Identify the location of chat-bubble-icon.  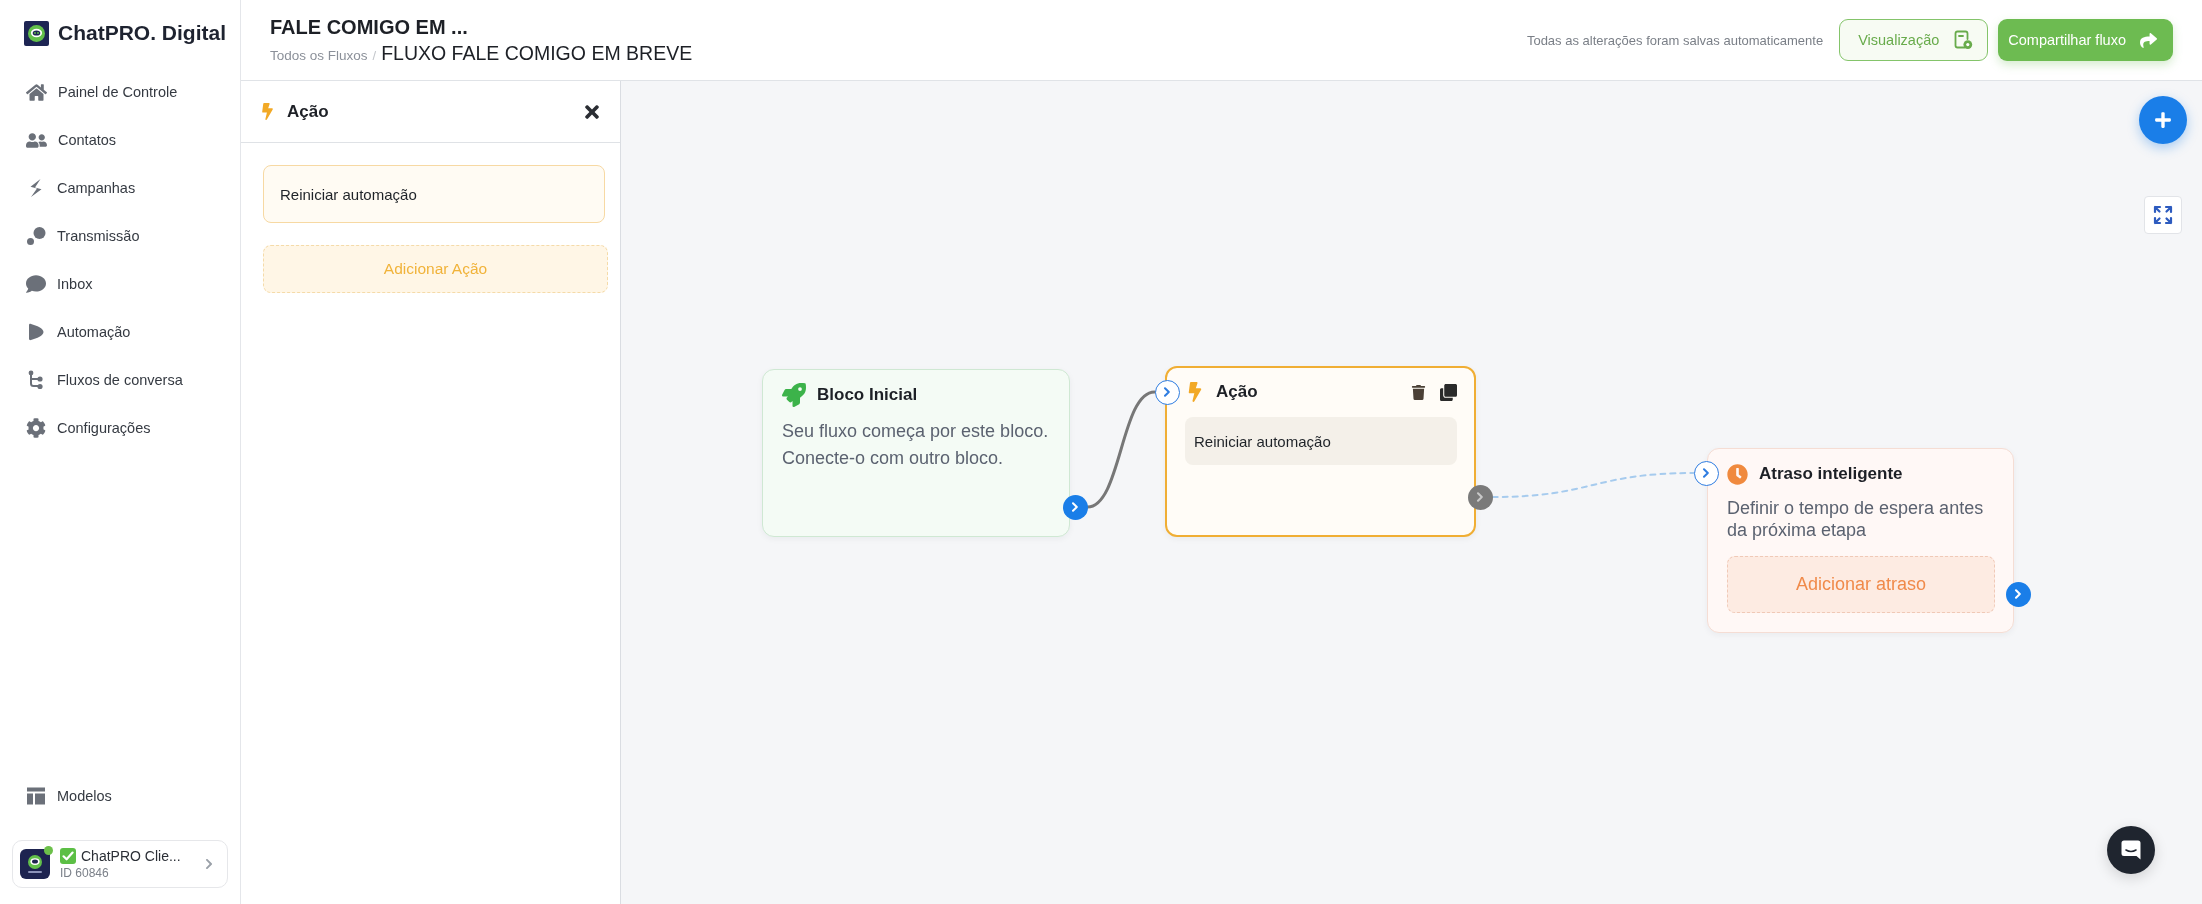
(36, 284).